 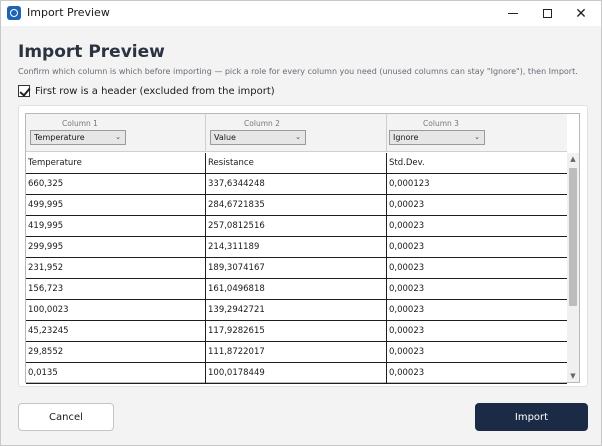 What do you see at coordinates (116, 268) in the screenshot?
I see `table-cell: 231,952` at bounding box center [116, 268].